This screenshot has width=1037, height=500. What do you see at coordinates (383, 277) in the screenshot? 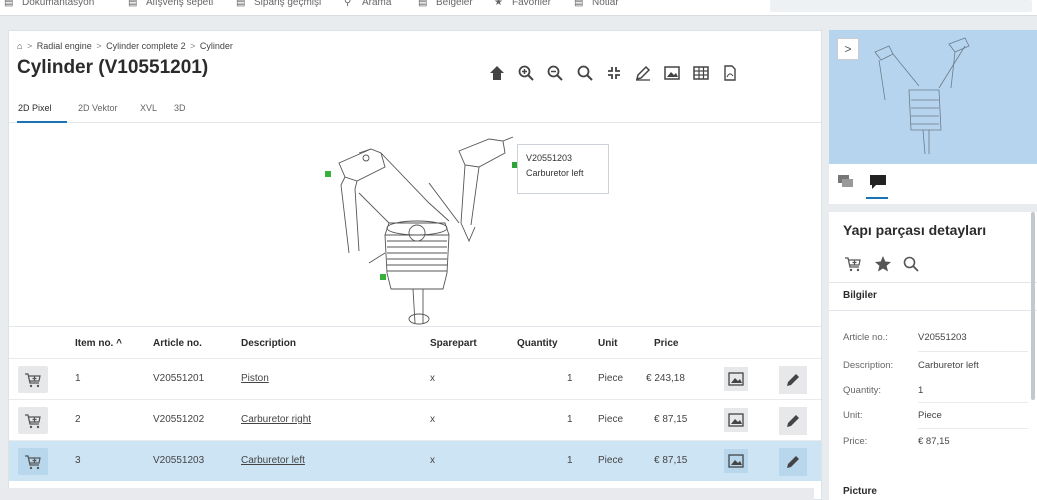
I see `hotspot-carburetor-right` at bounding box center [383, 277].